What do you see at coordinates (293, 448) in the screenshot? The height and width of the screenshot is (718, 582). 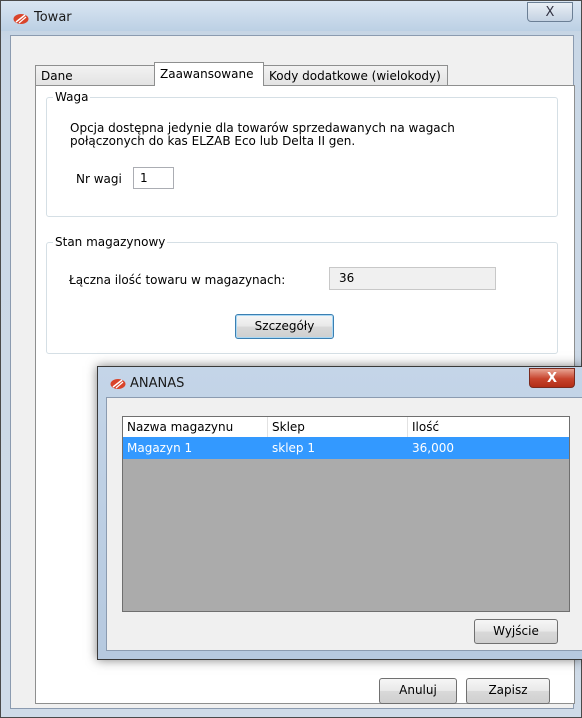 I see `cell-sklep: sklep 1` at bounding box center [293, 448].